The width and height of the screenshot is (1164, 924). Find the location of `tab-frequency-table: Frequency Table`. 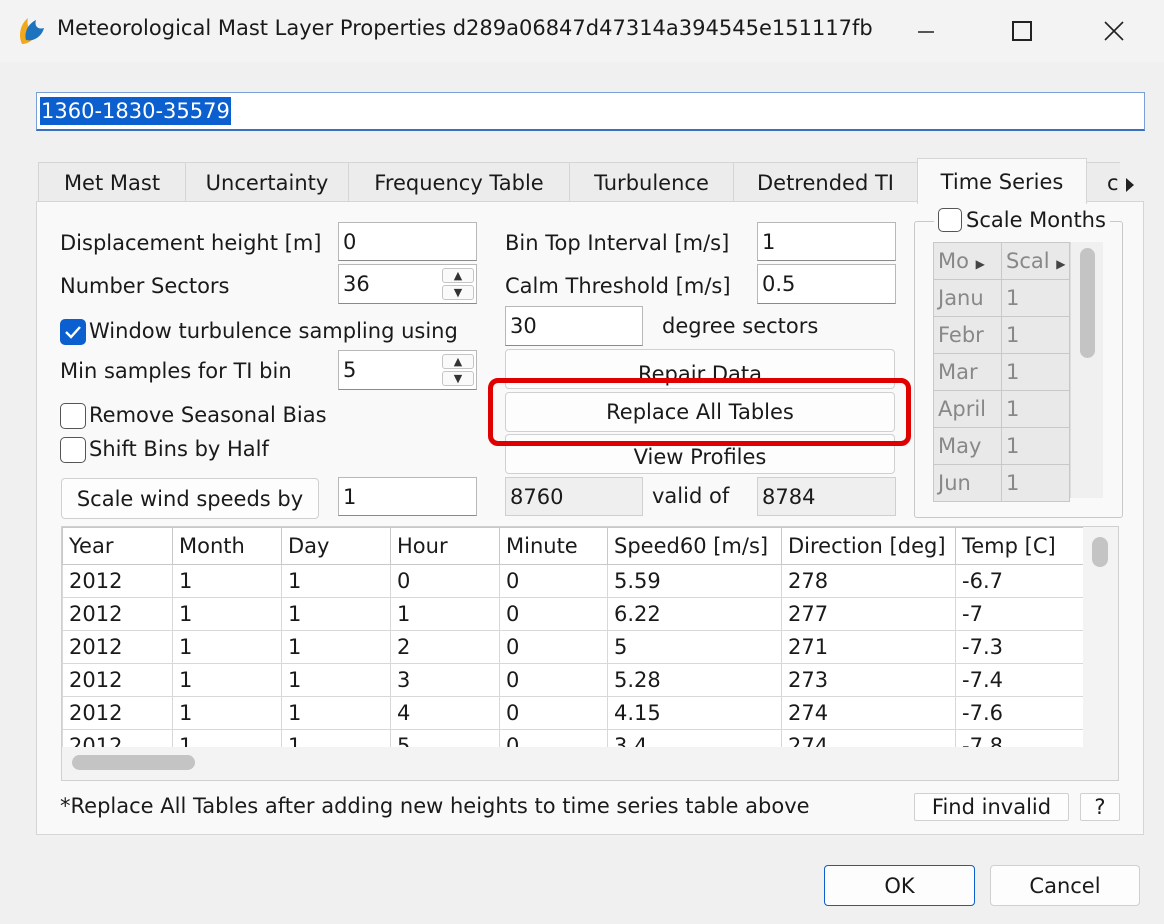

tab-frequency-table: Frequency Table is located at coordinates (459, 182).